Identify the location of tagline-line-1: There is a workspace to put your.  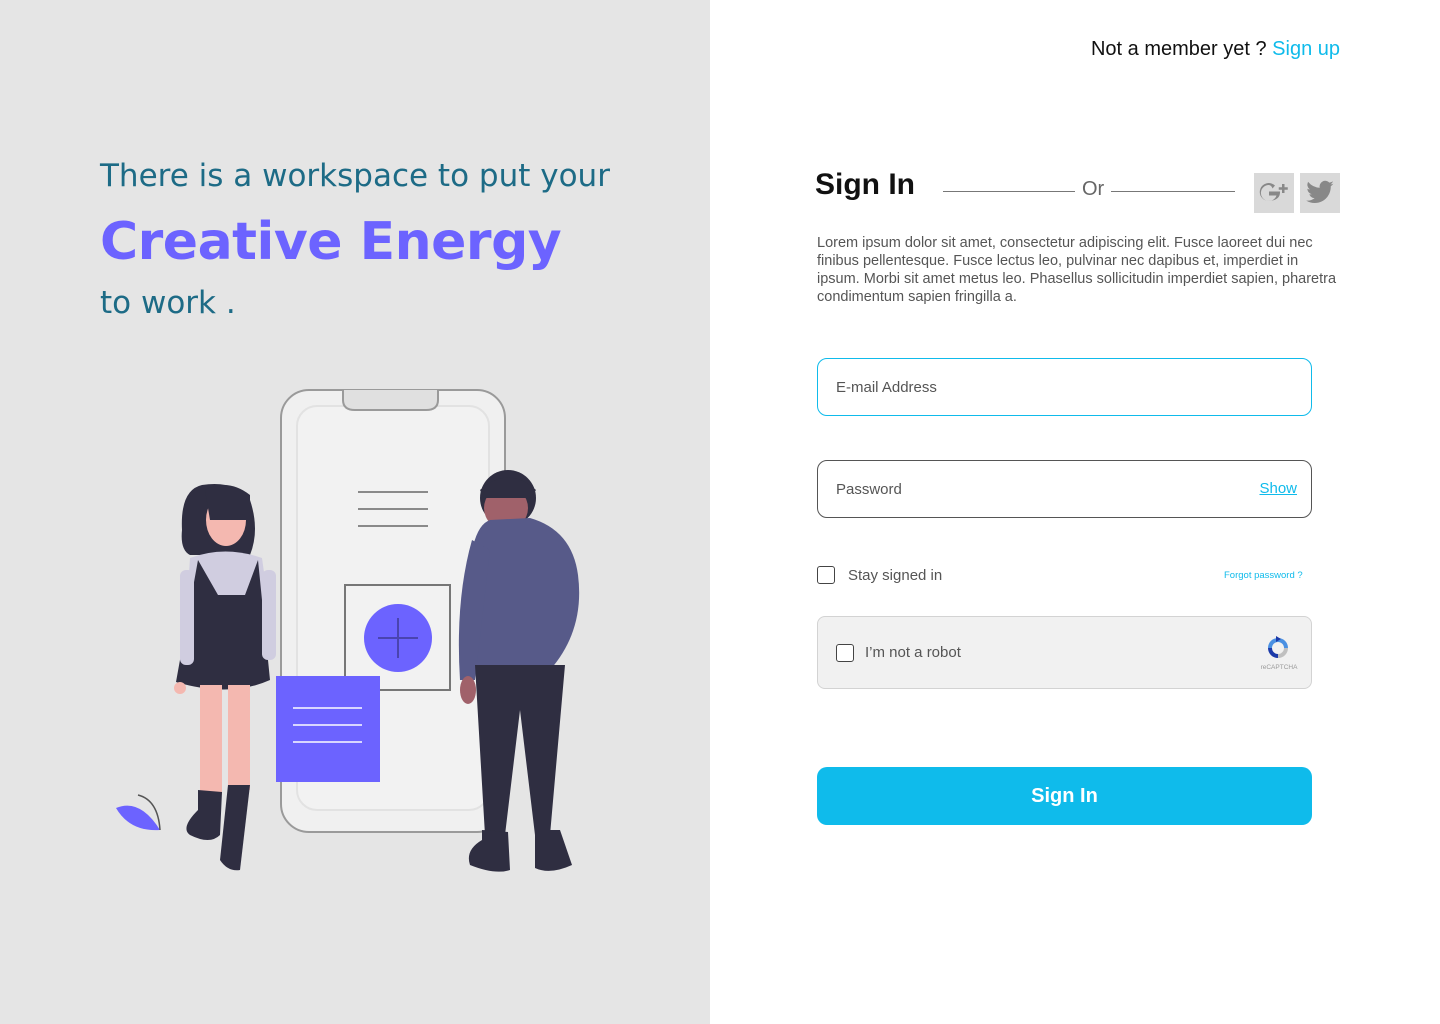
(355, 176).